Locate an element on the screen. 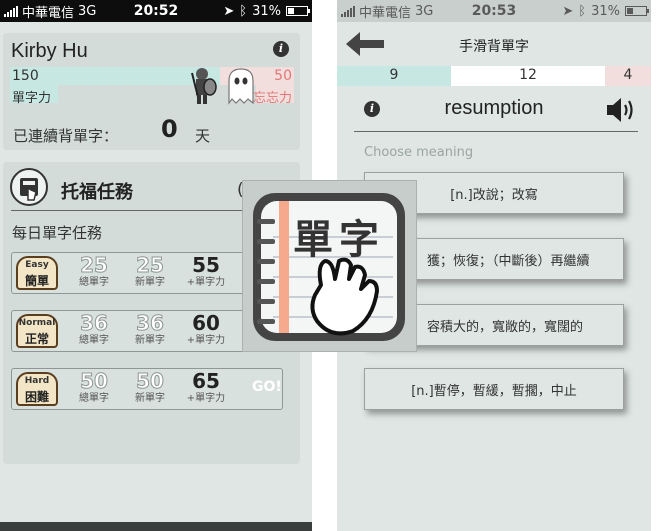 The image size is (660, 531). bread-icon: Hard 困難 is located at coordinates (37, 389).